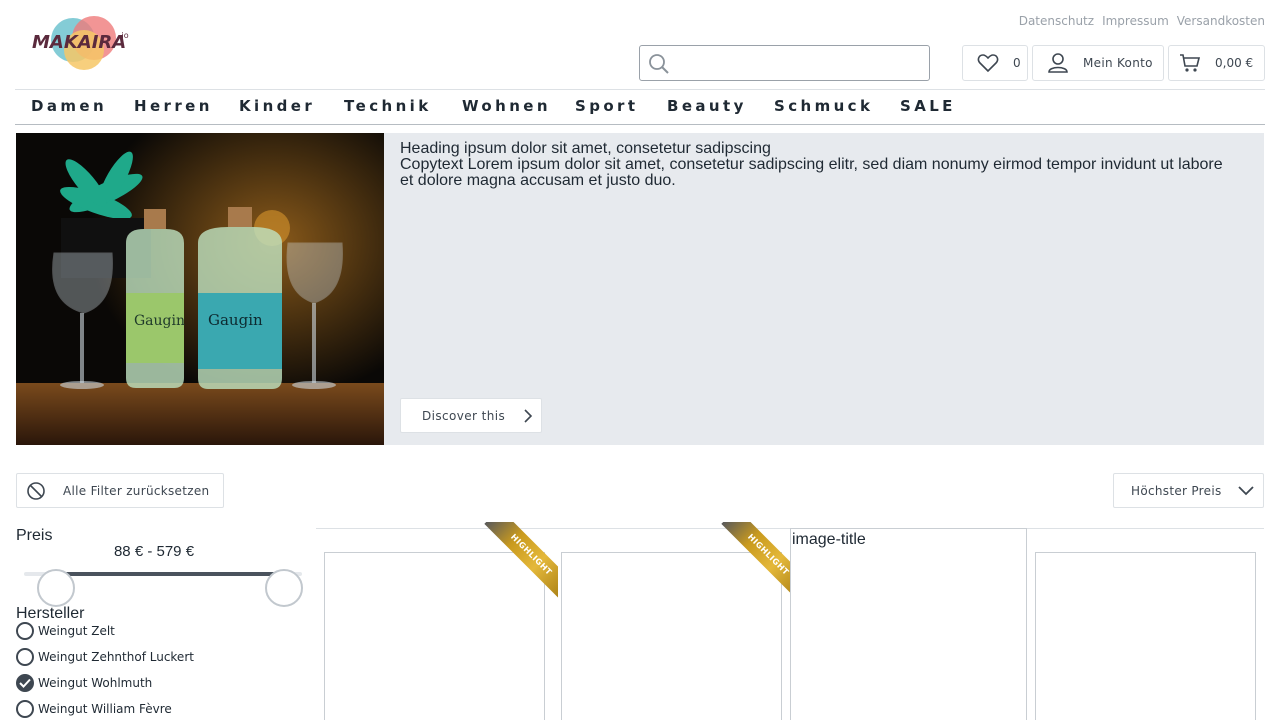 This screenshot has height=720, width=1280. What do you see at coordinates (988, 63) in the screenshot?
I see `heart-icon` at bounding box center [988, 63].